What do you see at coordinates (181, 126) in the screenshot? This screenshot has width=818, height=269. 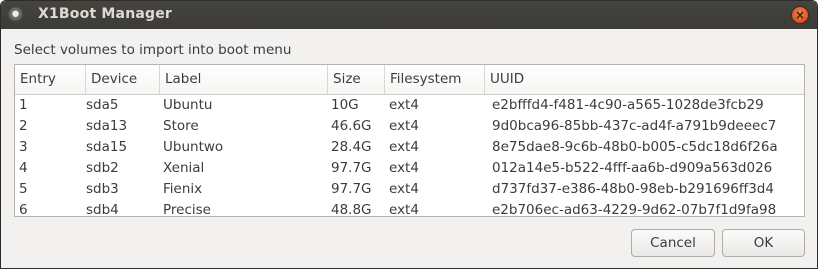 I see `cell-label: Store` at bounding box center [181, 126].